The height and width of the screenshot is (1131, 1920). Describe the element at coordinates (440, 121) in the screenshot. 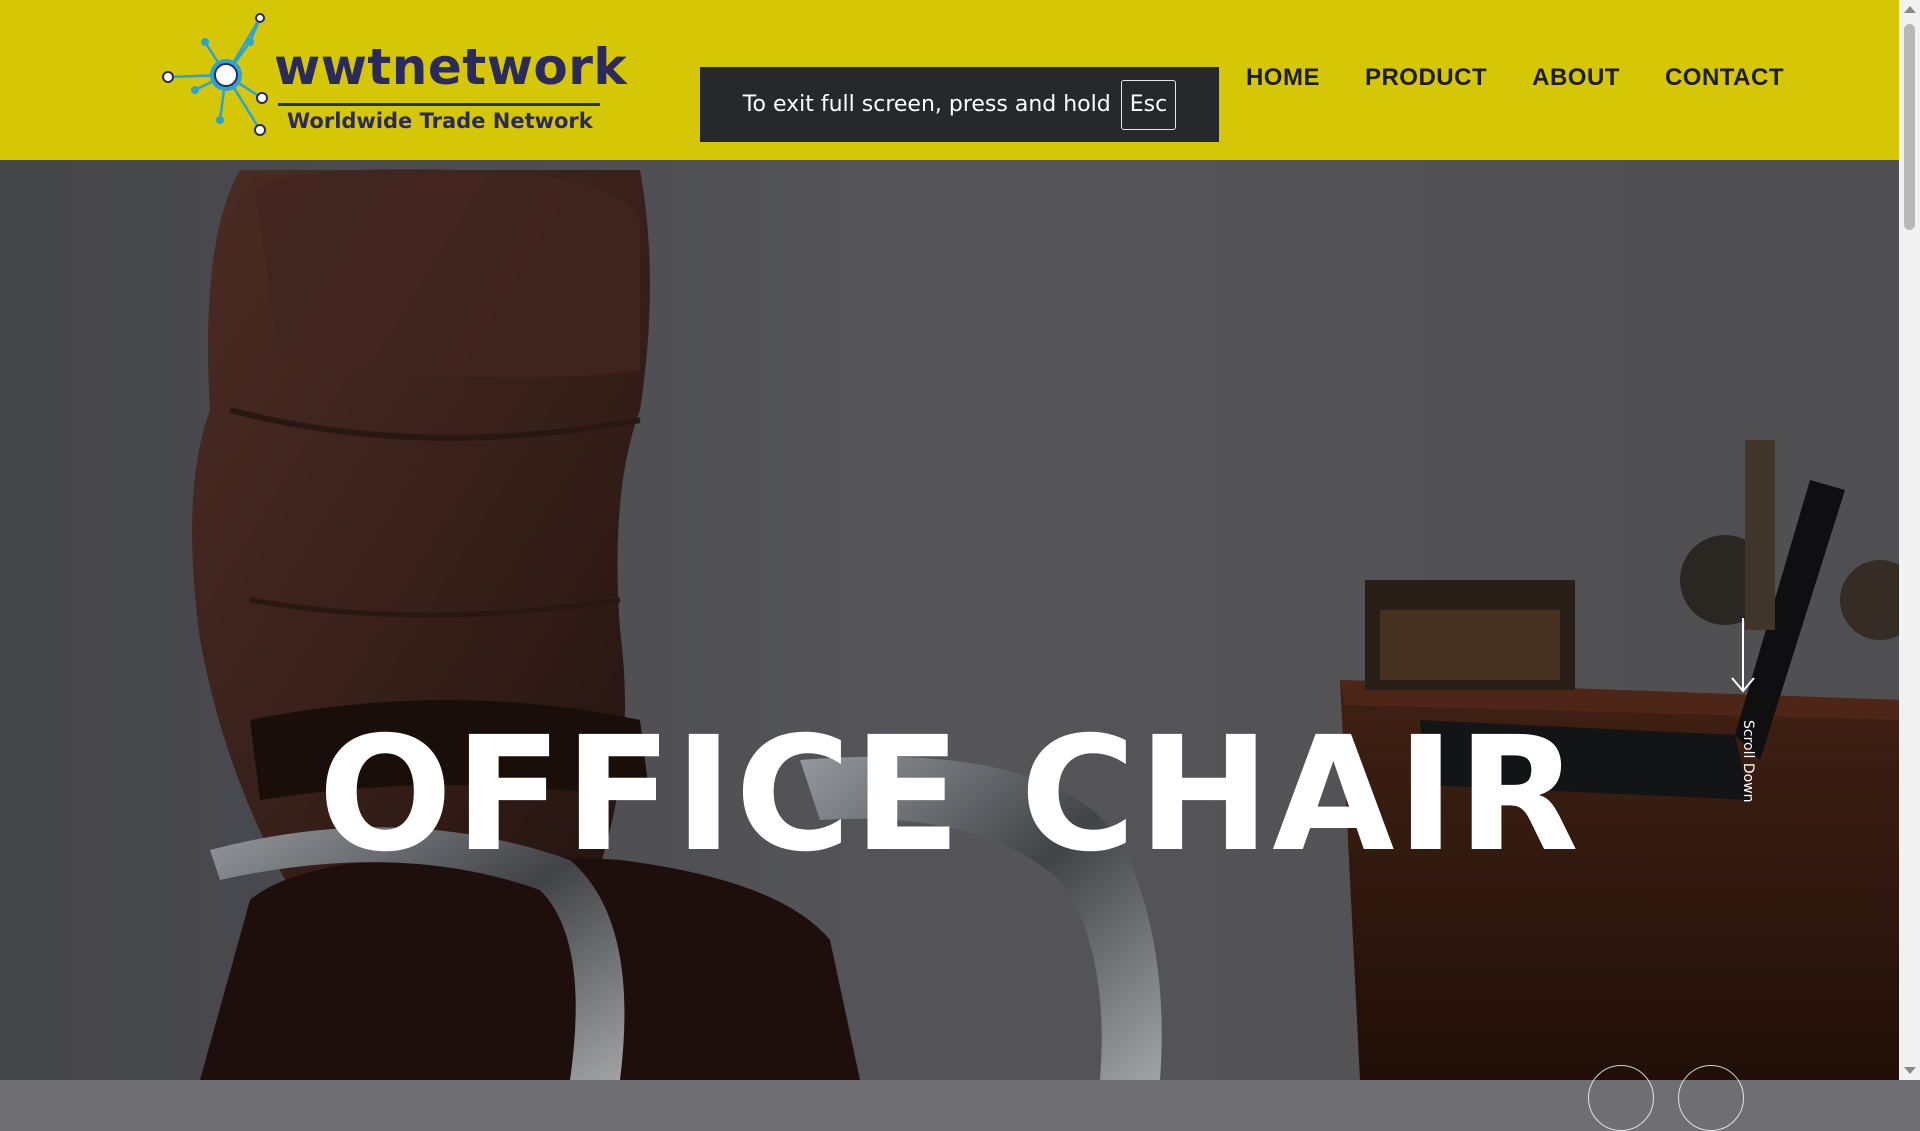

I see `logo-tagline: Worldwide Trade Network` at that location.